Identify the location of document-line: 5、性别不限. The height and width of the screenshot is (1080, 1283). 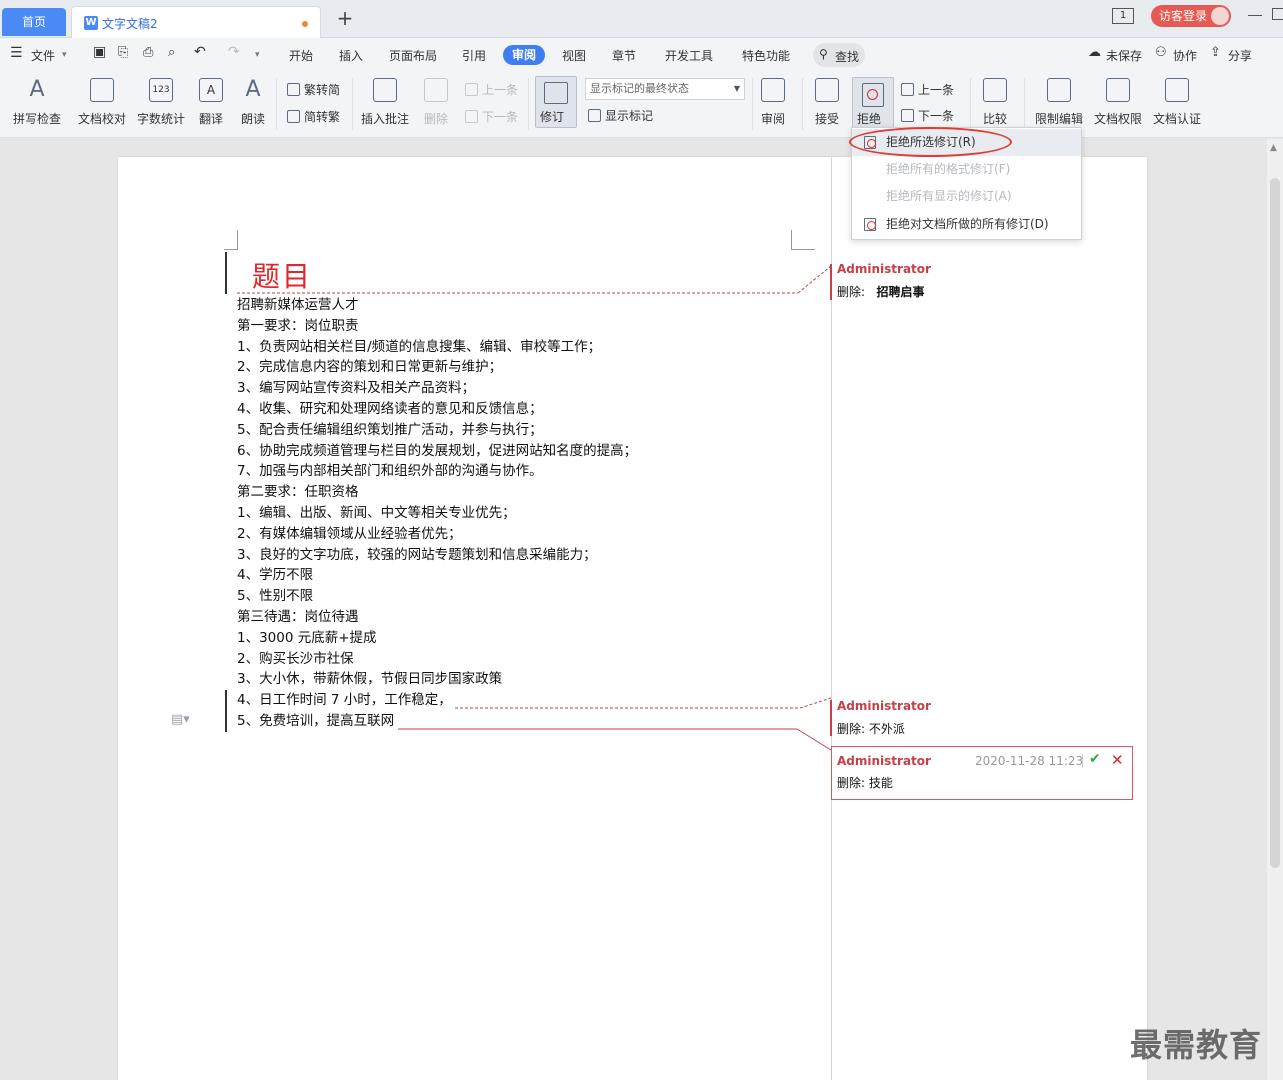
(275, 596).